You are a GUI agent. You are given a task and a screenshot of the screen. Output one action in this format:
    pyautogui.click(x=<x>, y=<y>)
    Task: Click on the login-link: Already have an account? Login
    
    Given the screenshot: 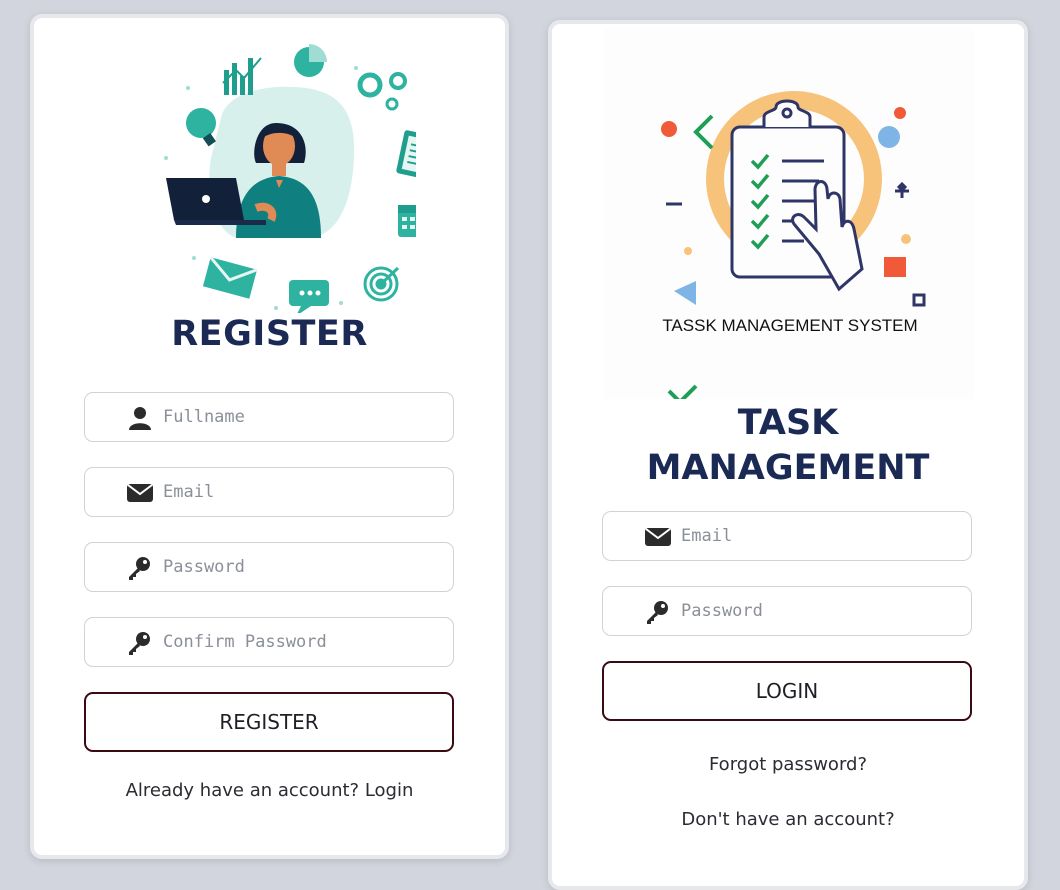 What is the action you would take?
    pyautogui.click(x=269, y=790)
    